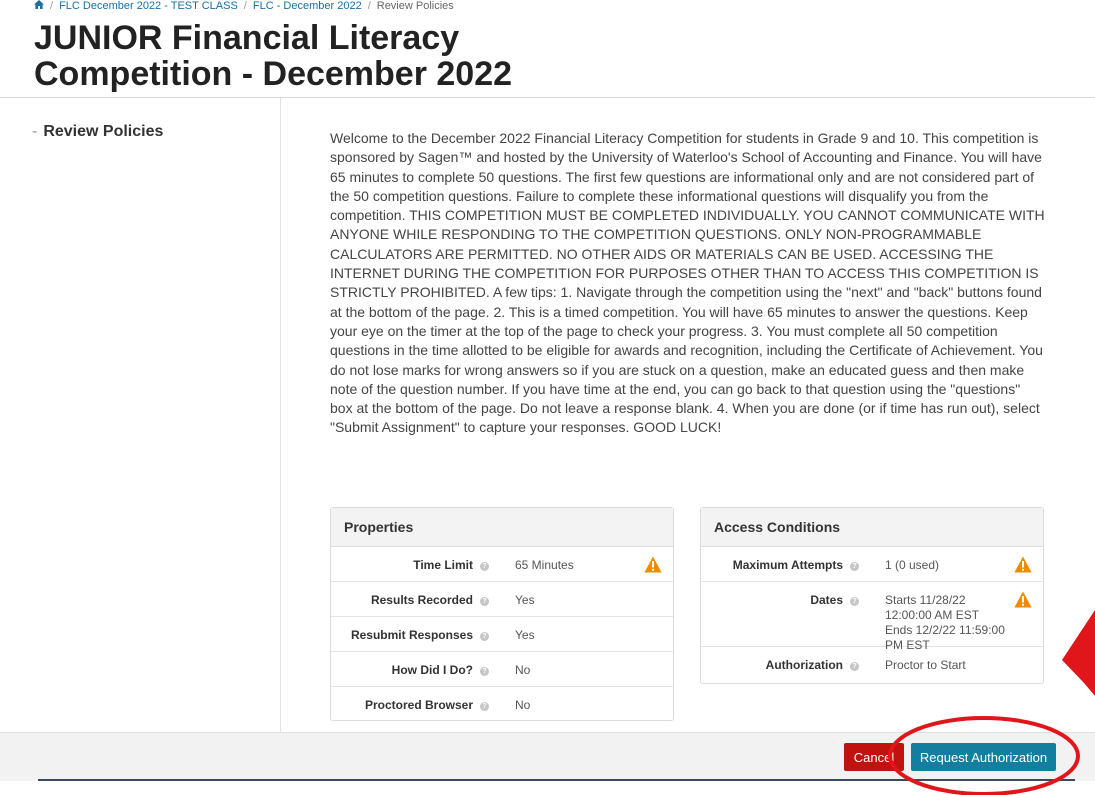 The height and width of the screenshot is (795, 1095). What do you see at coordinates (804, 665) in the screenshot?
I see `access-label: Authorization` at bounding box center [804, 665].